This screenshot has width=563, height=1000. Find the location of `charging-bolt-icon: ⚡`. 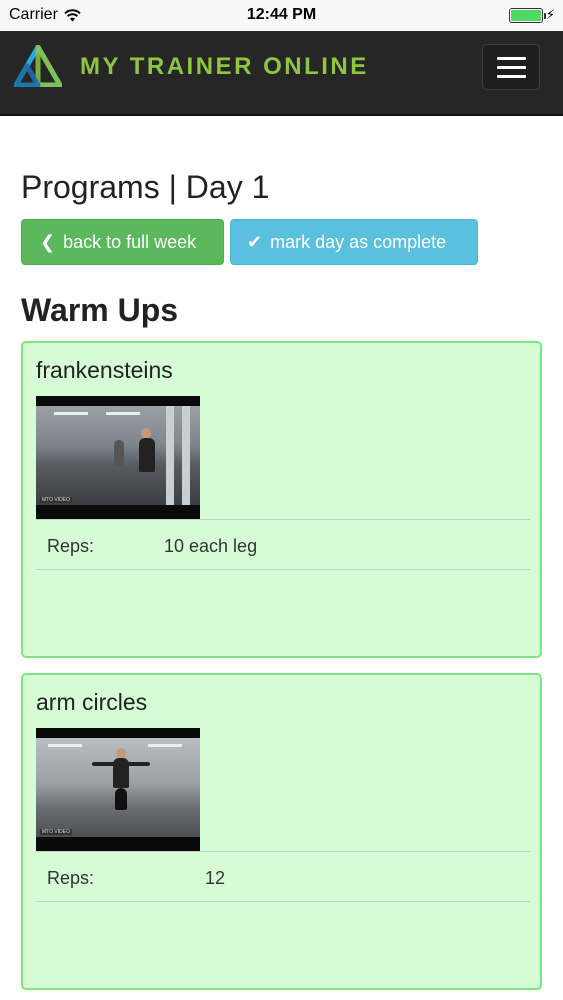

charging-bolt-icon: ⚡ is located at coordinates (550, 14).